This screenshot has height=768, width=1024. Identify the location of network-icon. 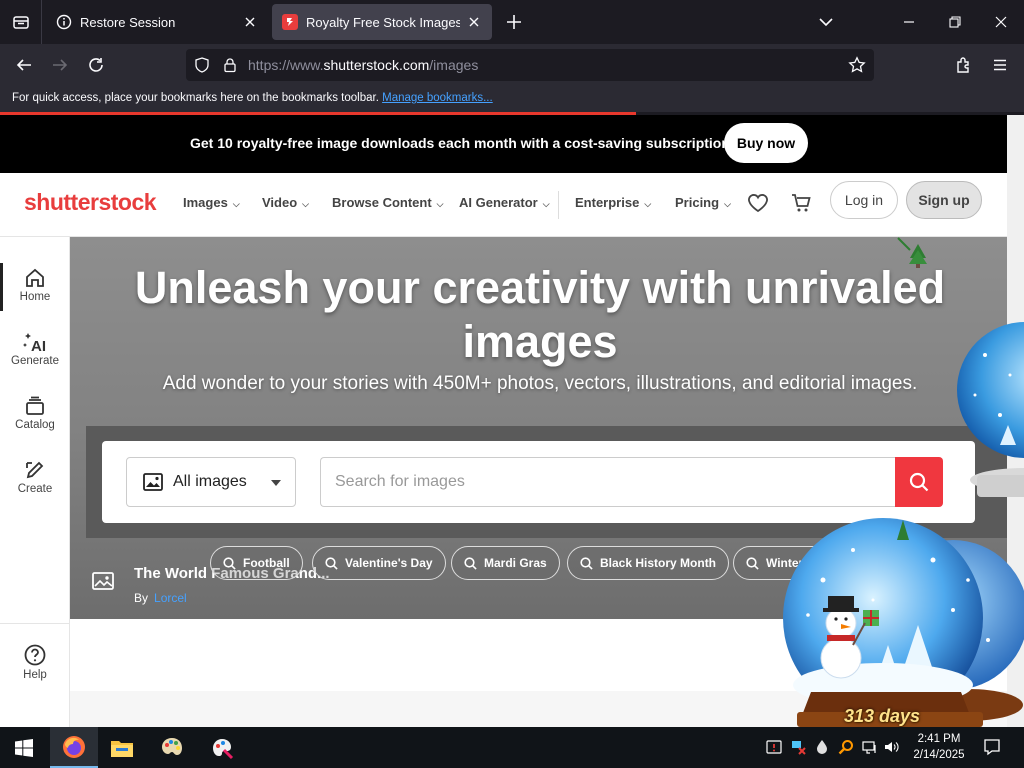
(870, 747).